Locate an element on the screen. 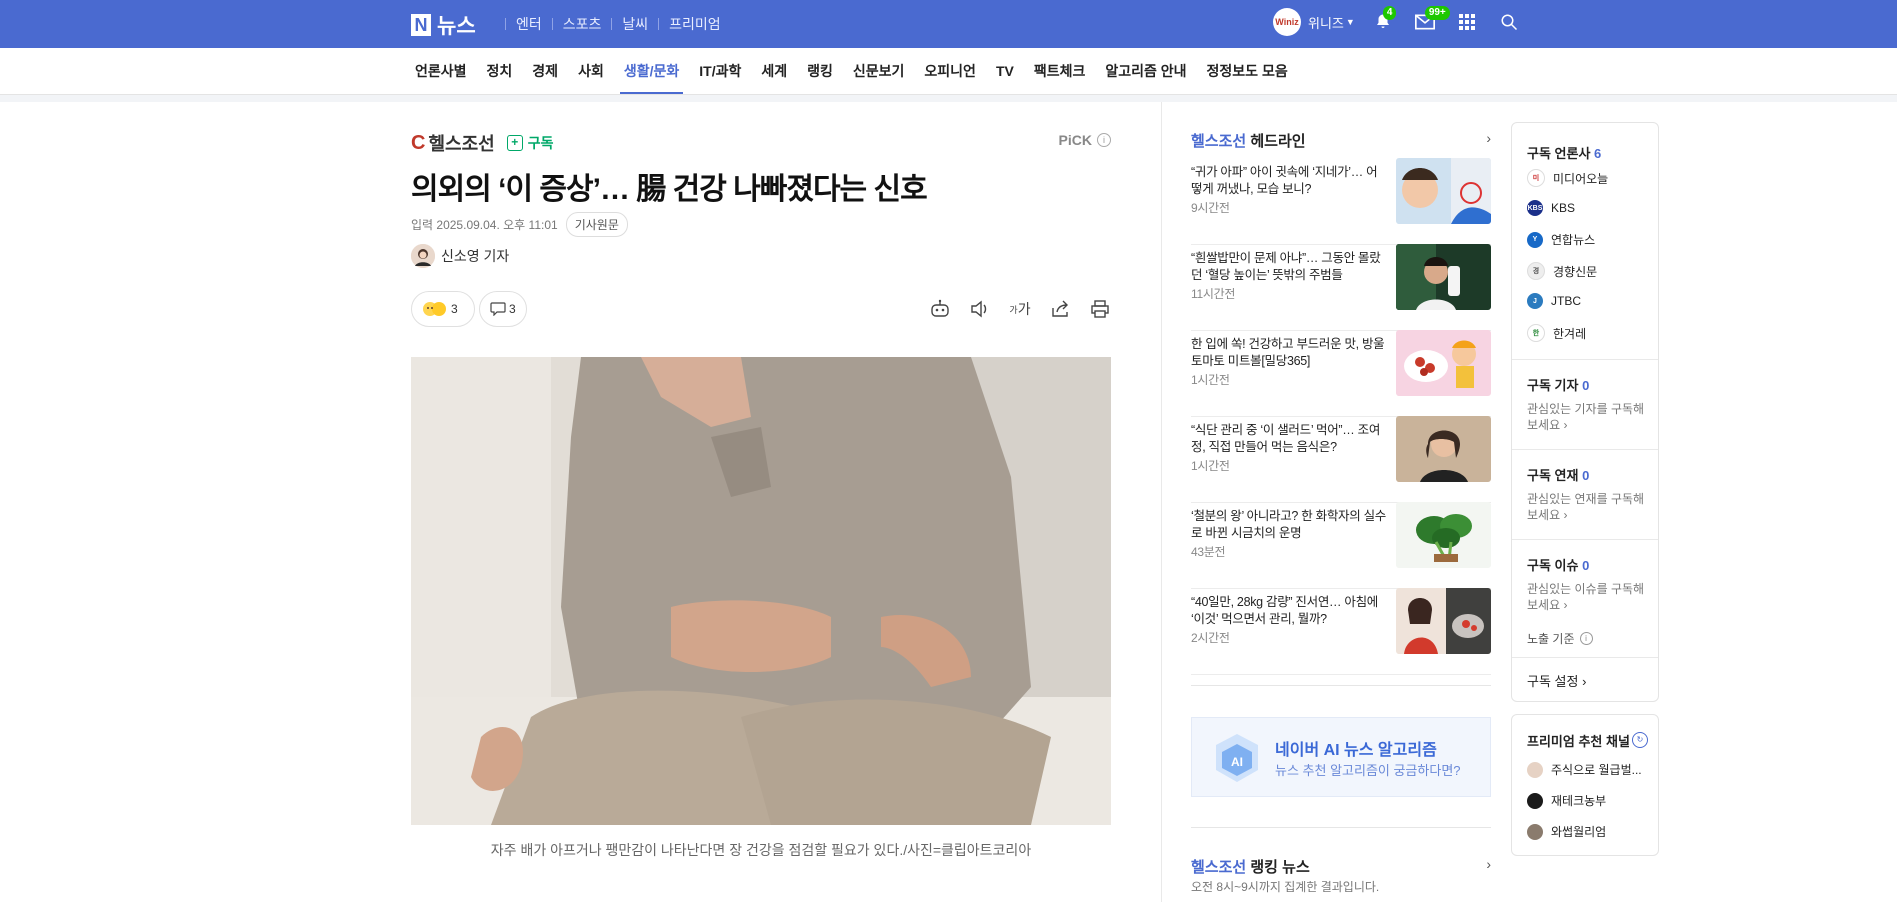  summary-bot-button is located at coordinates (940, 309).